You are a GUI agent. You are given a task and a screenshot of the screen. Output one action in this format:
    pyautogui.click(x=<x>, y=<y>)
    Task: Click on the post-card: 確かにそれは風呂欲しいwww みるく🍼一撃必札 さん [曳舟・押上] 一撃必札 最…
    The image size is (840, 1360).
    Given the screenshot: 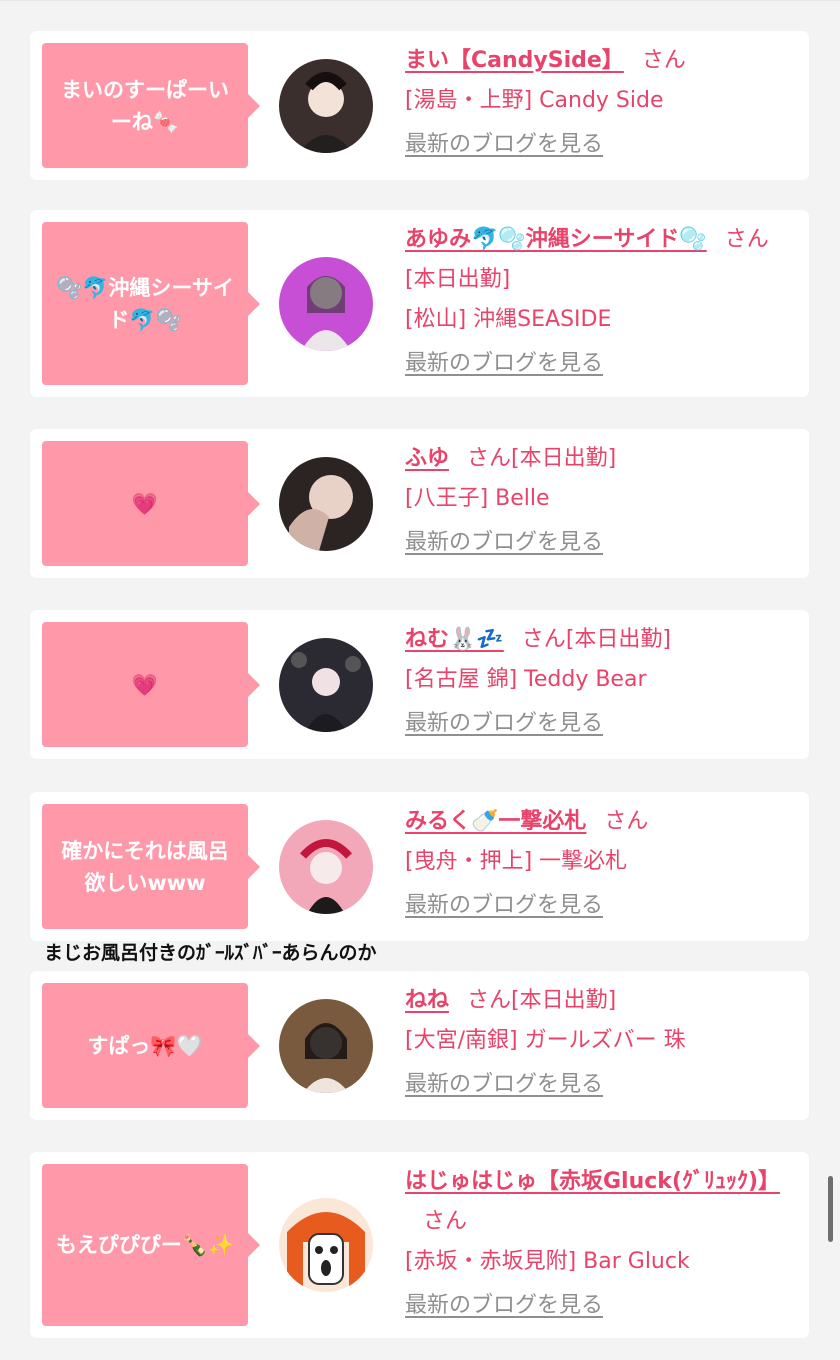 What is the action you would take?
    pyautogui.click(x=419, y=866)
    